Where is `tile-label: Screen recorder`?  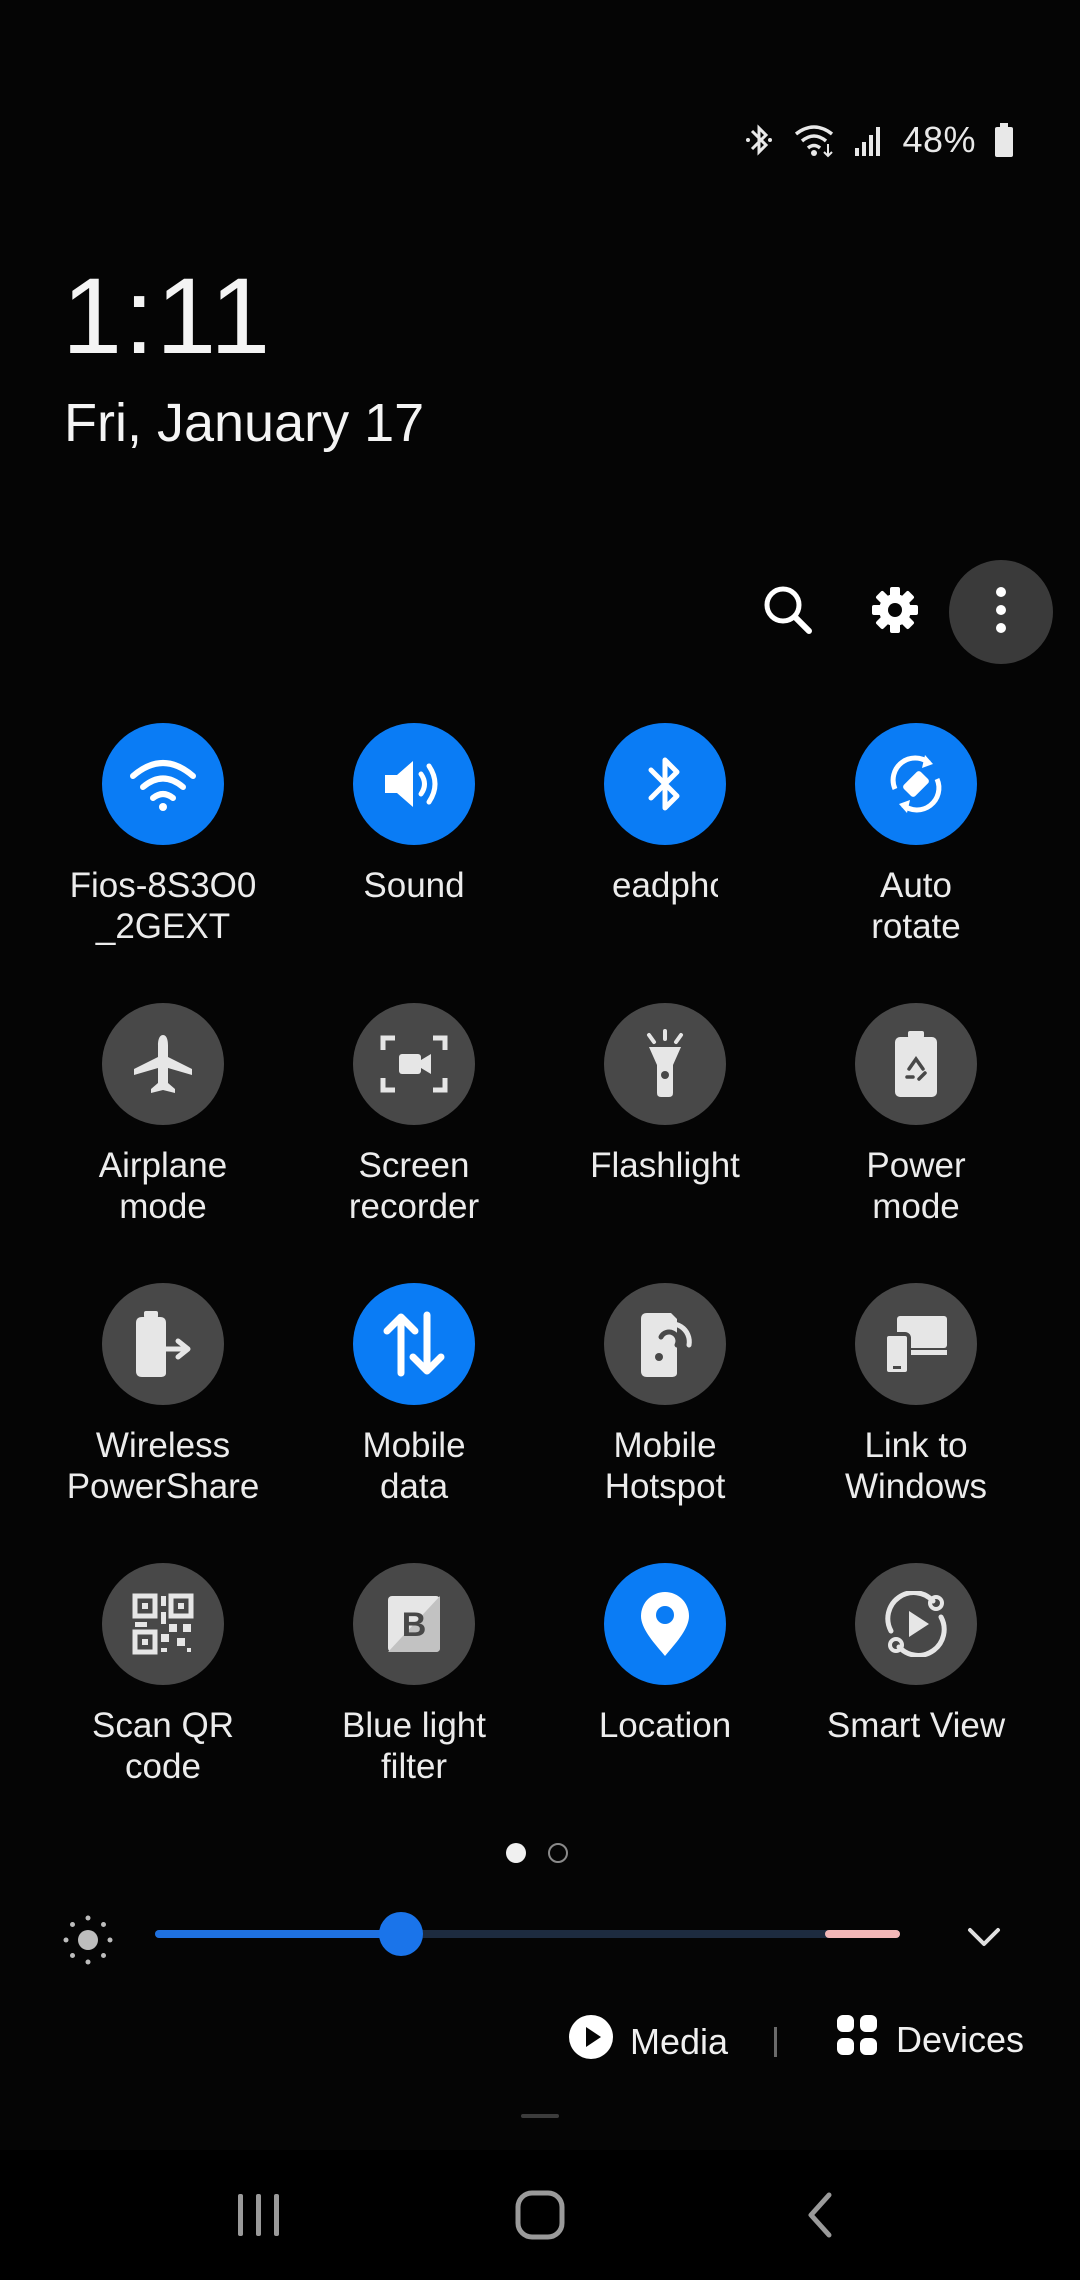
tile-label: Screen recorder is located at coordinates (414, 1186).